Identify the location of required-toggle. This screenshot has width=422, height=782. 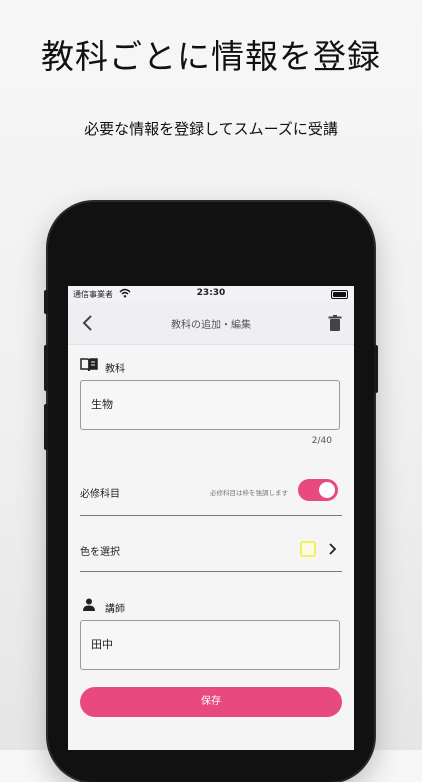
(318, 490).